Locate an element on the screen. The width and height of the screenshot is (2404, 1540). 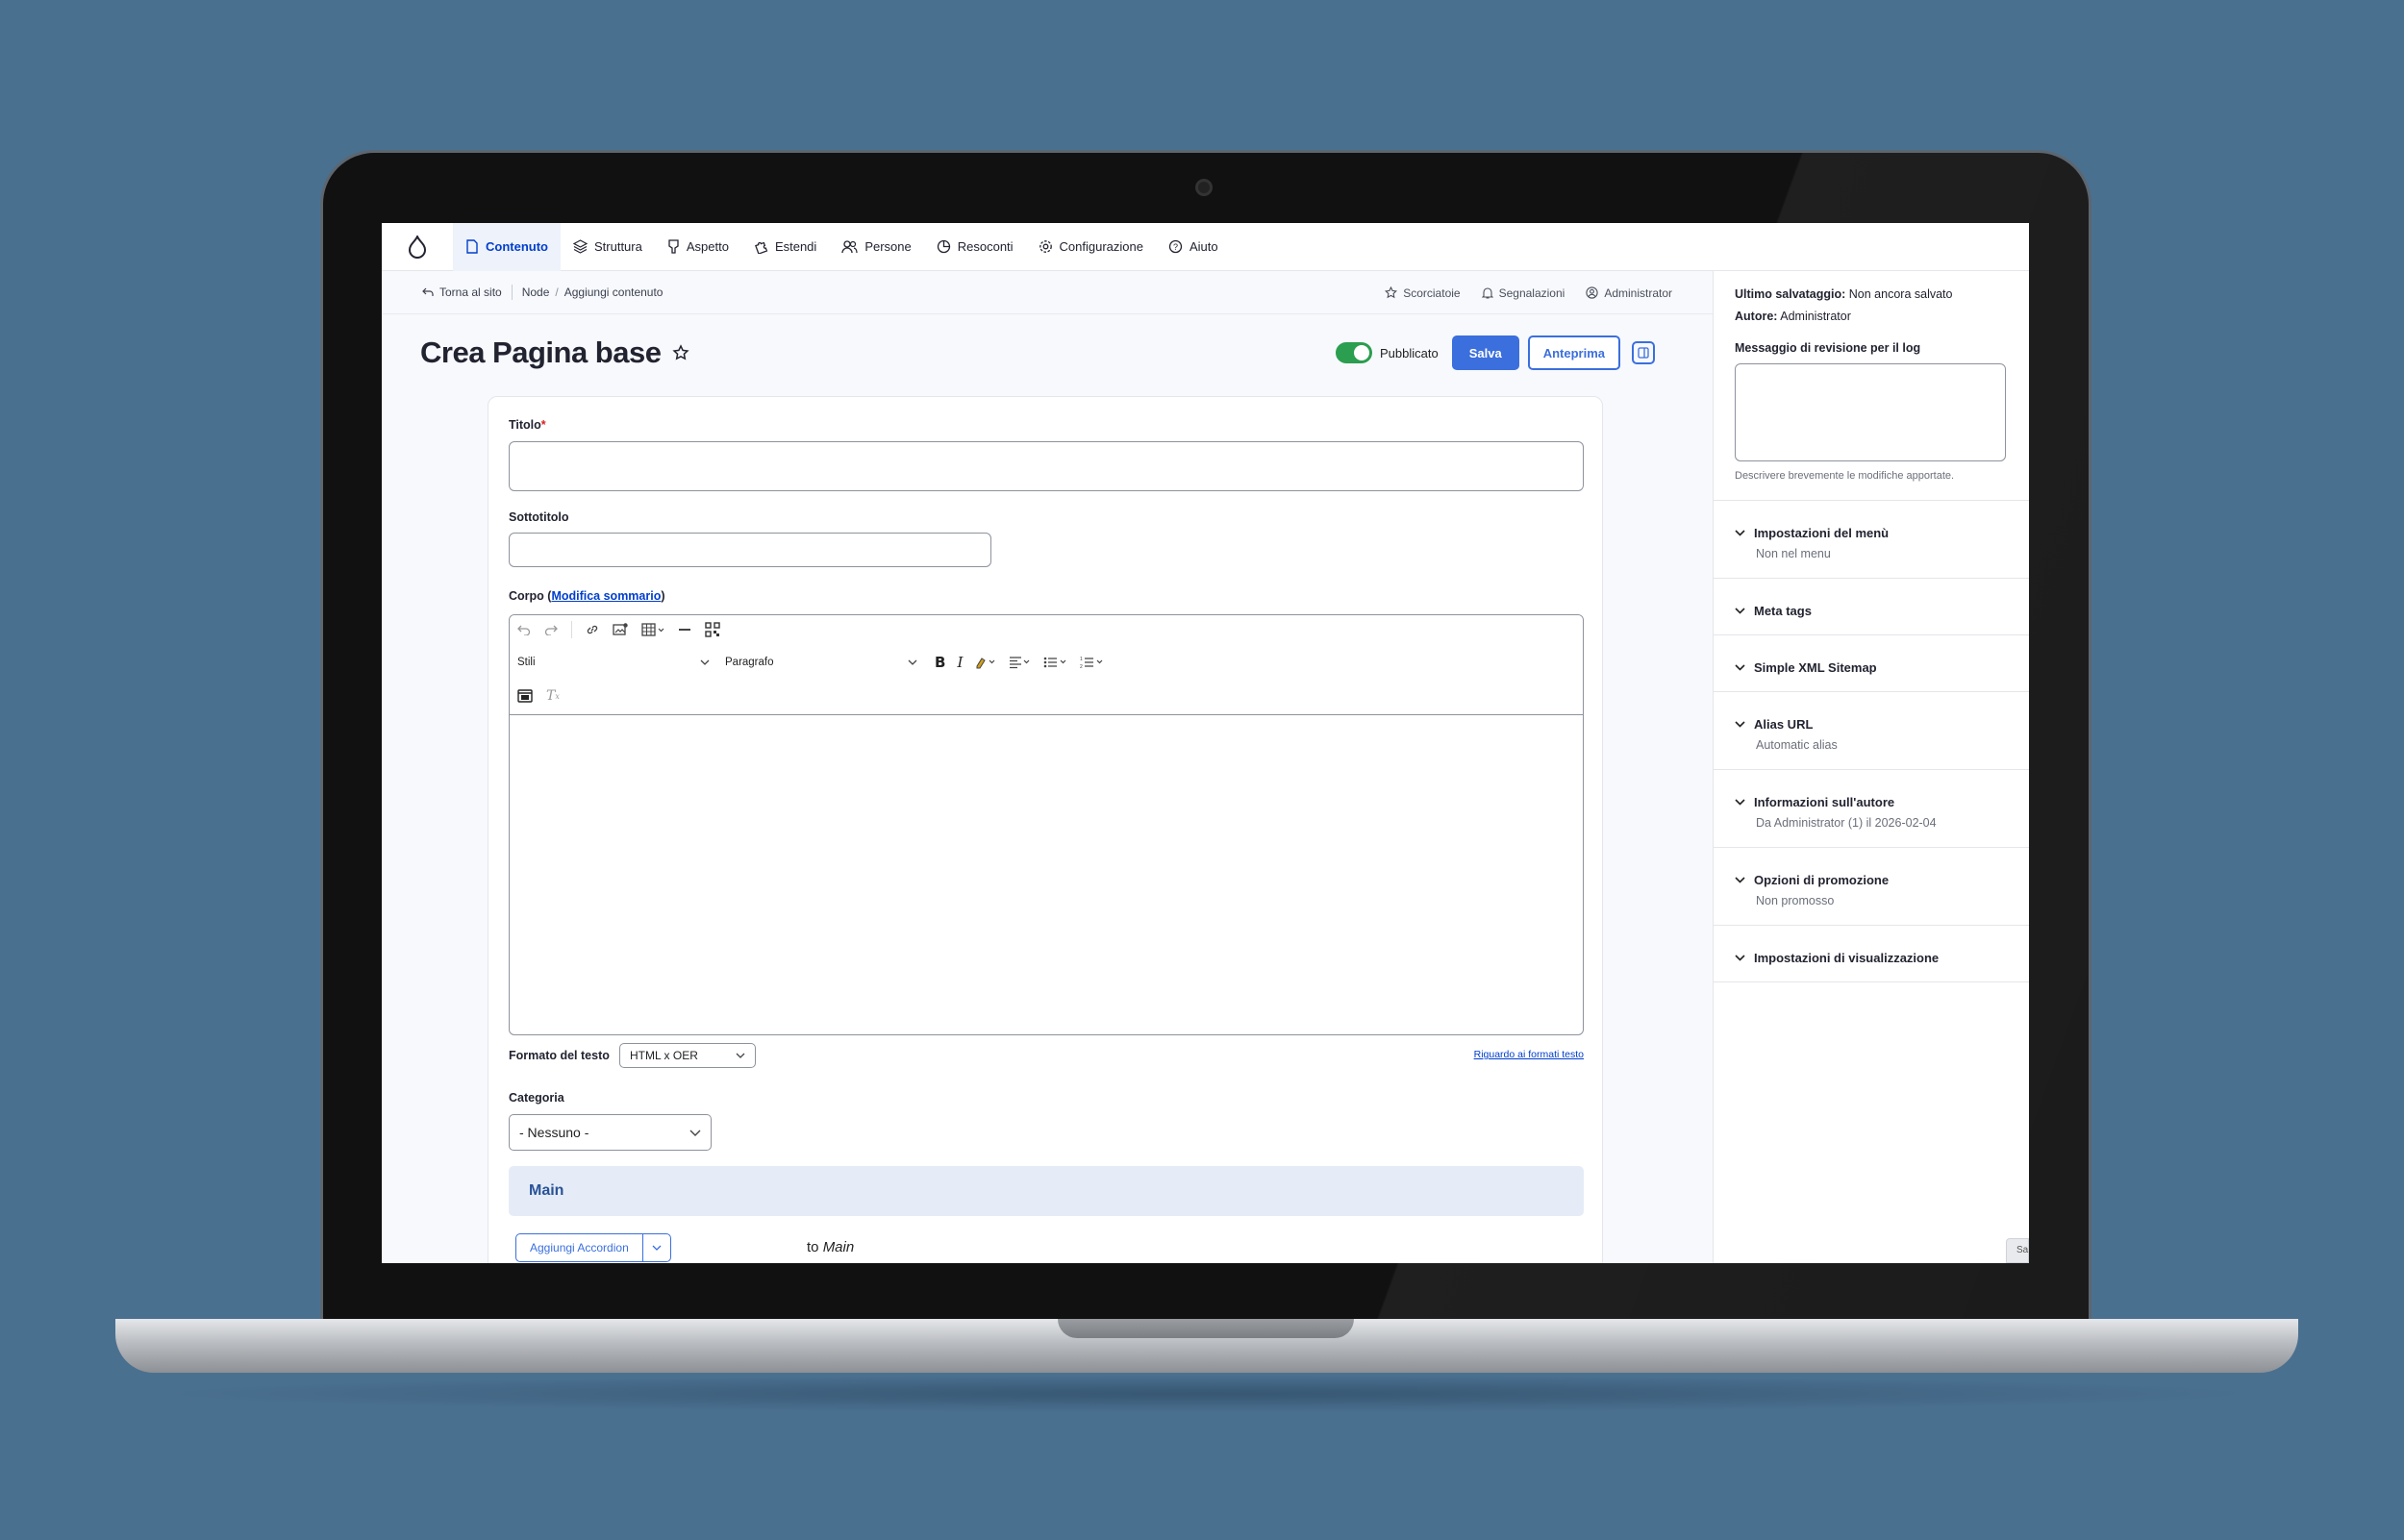
bell-icon is located at coordinates (1487, 293).